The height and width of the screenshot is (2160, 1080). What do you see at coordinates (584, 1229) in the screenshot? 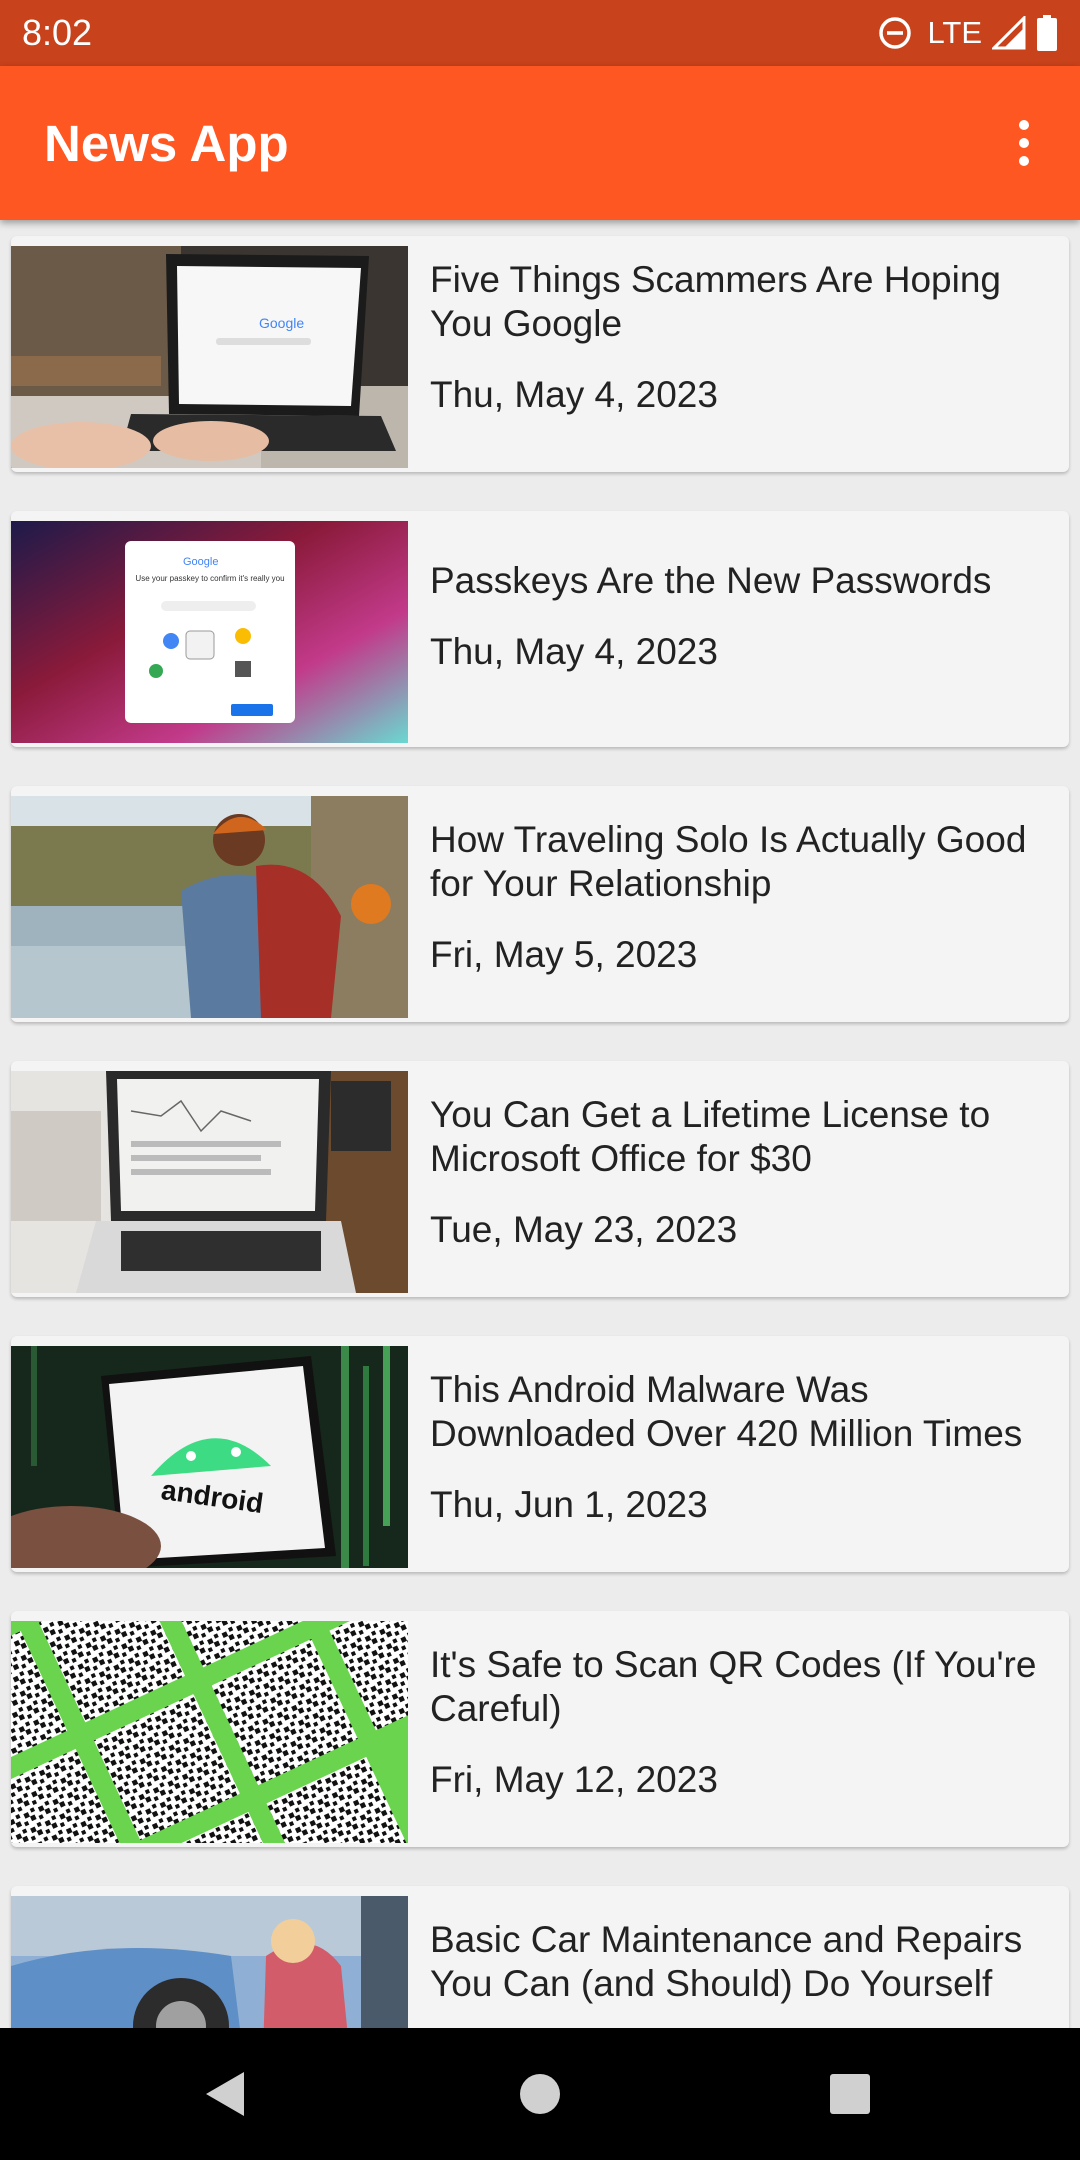
I see `article-date: Tue, May 23, 2023` at bounding box center [584, 1229].